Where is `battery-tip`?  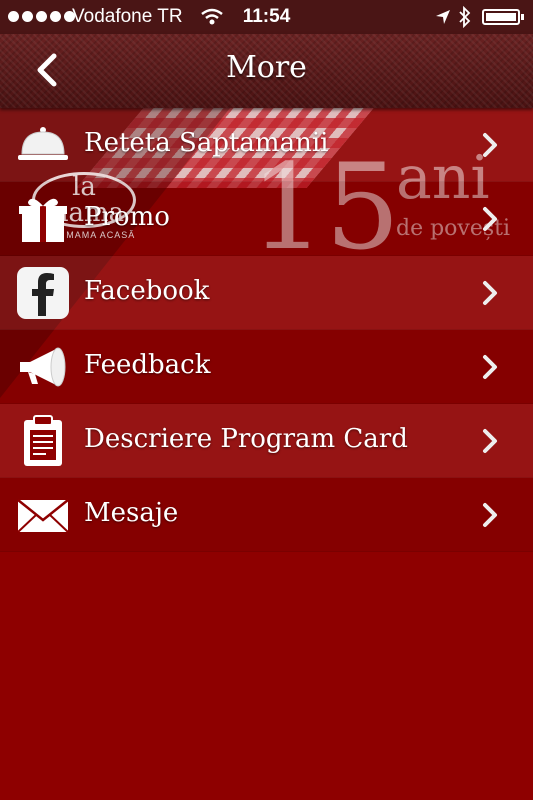
battery-tip is located at coordinates (522, 17).